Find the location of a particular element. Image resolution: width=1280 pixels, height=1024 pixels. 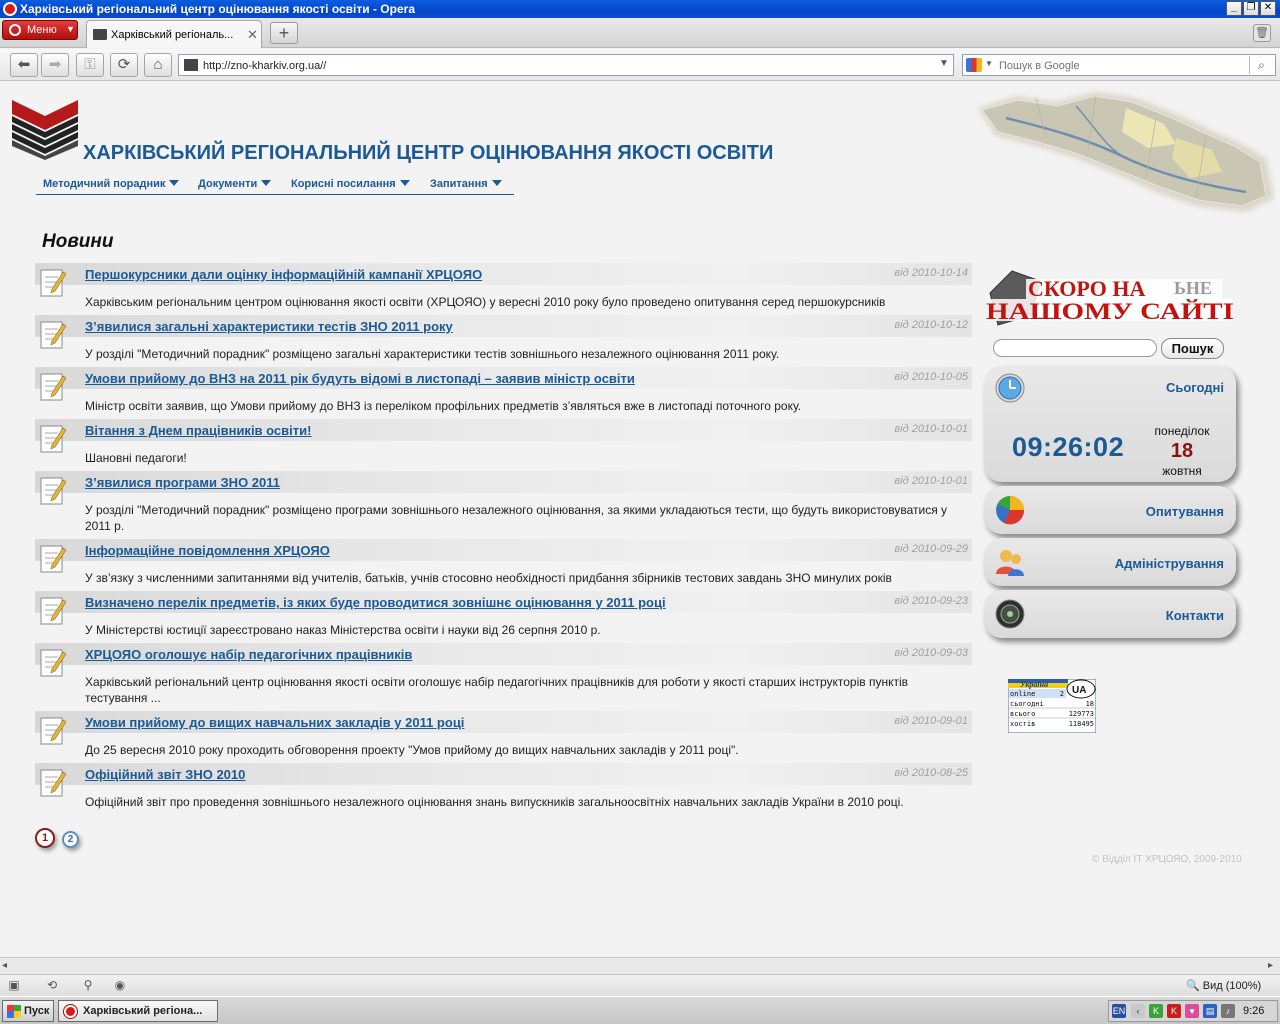

sidebar-item-poll: Опитування is located at coordinates (1110, 510).